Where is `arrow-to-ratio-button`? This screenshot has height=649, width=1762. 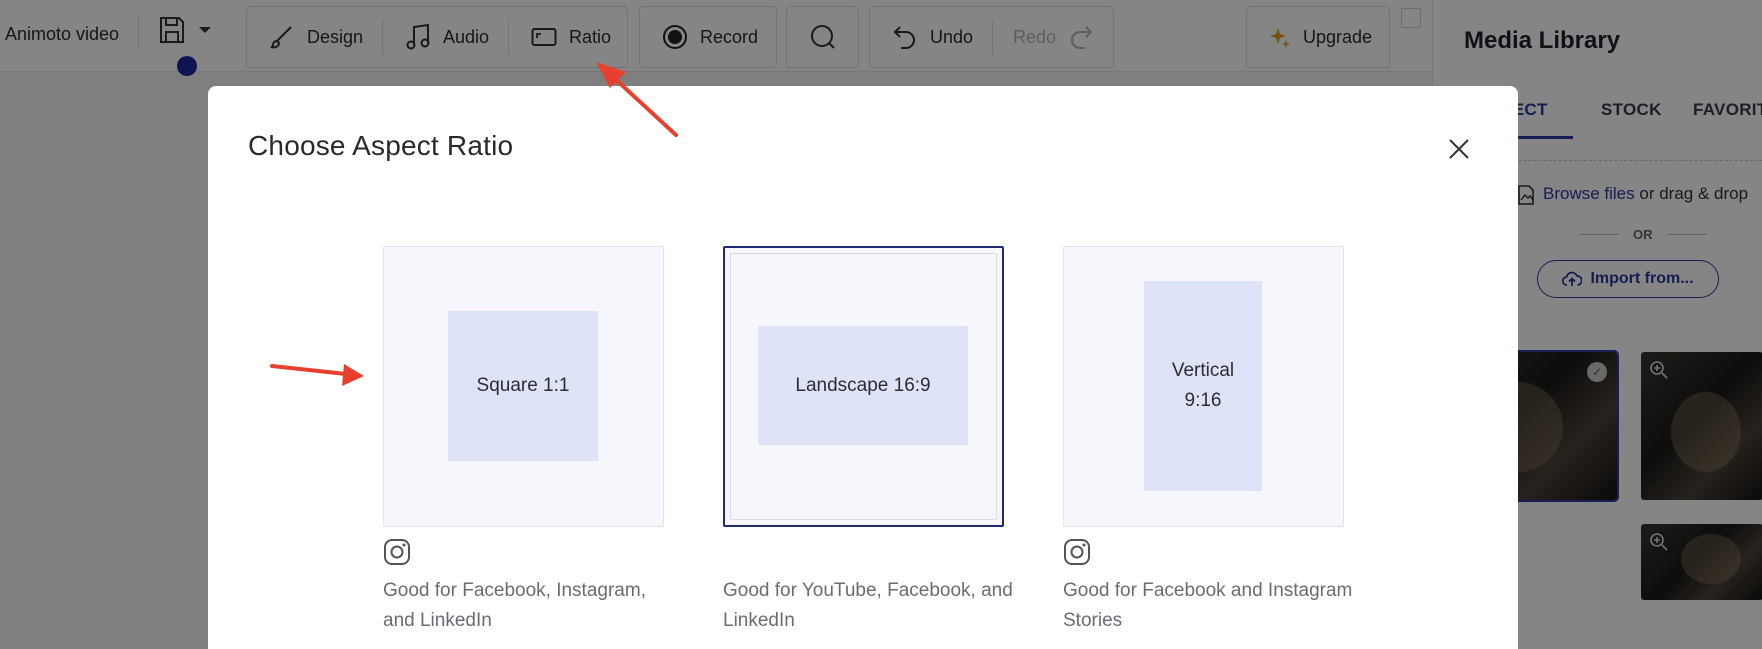
arrow-to-ratio-button is located at coordinates (637, 99).